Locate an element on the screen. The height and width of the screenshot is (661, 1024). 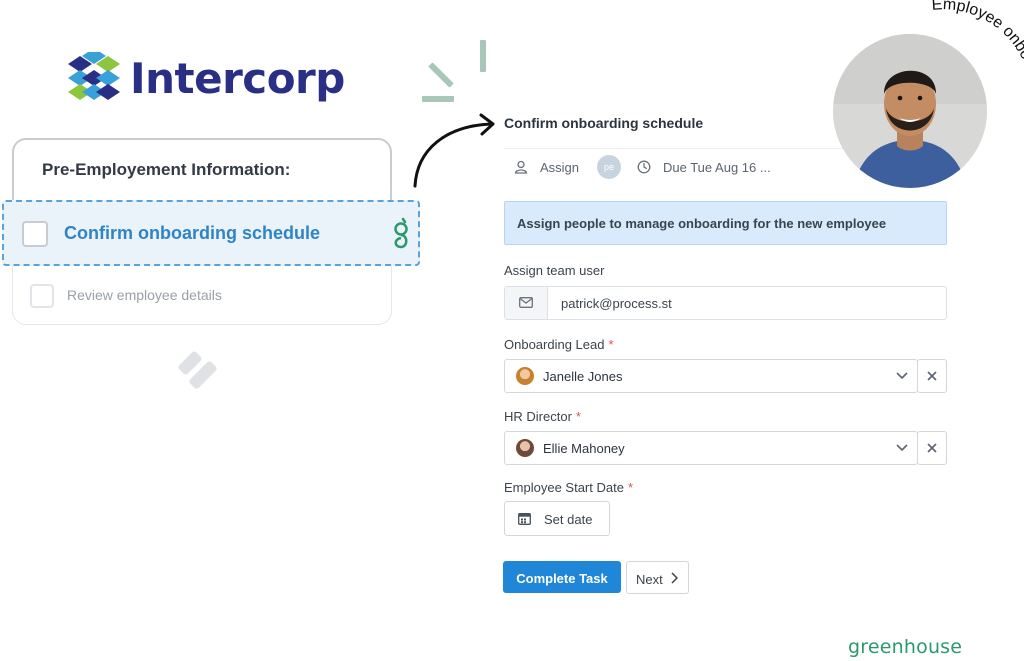
sparkle-decoration is located at coordinates (454, 71).